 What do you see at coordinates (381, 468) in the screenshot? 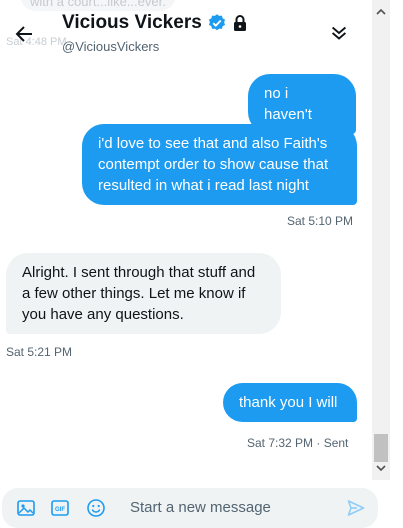
I see `scroll-down-arrow-icon` at bounding box center [381, 468].